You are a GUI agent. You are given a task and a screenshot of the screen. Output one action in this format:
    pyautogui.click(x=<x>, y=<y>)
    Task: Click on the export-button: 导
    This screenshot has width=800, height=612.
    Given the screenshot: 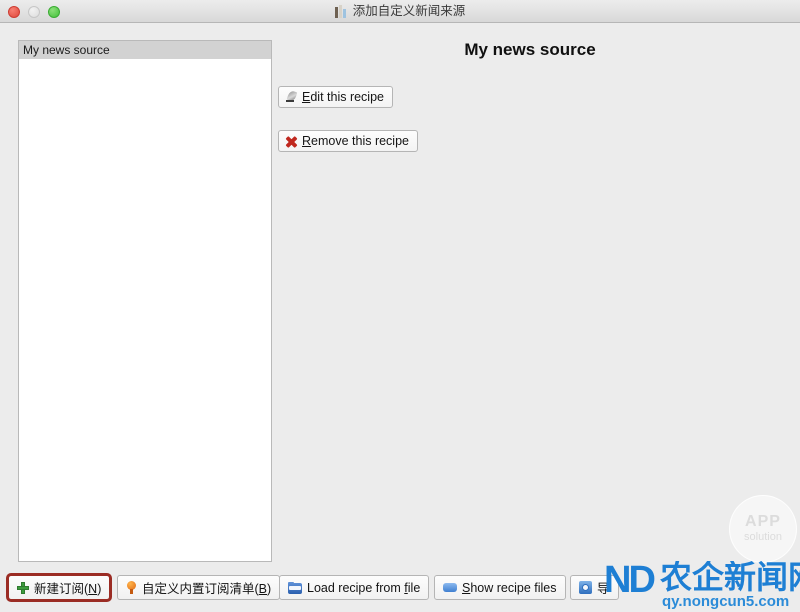 What is the action you would take?
    pyautogui.click(x=594, y=587)
    